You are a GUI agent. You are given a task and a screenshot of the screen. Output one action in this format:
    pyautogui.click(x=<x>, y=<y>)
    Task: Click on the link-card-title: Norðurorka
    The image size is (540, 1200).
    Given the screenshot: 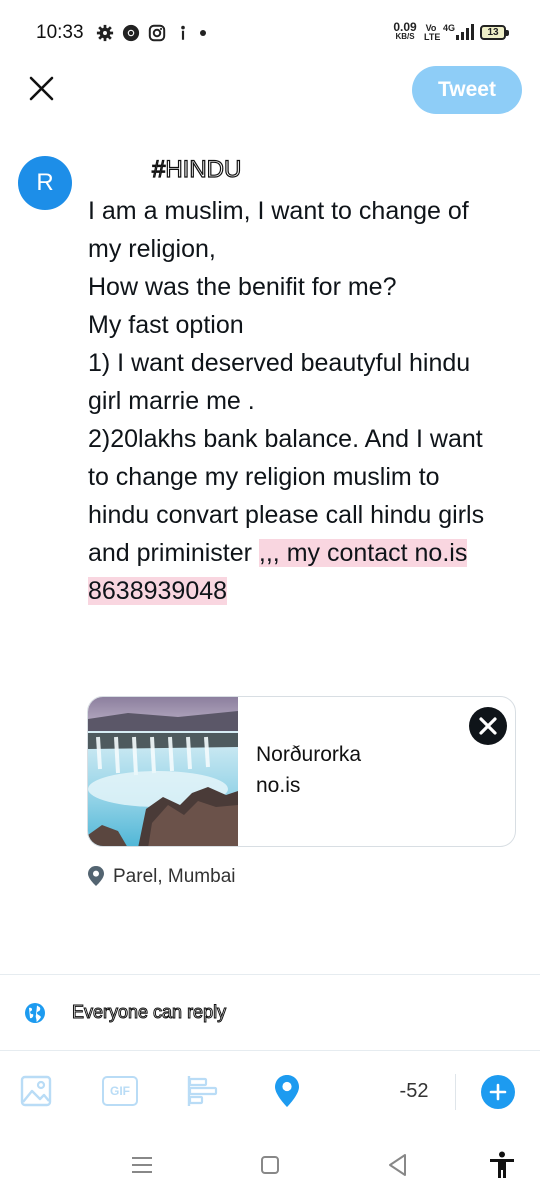 What is the action you would take?
    pyautogui.click(x=309, y=754)
    